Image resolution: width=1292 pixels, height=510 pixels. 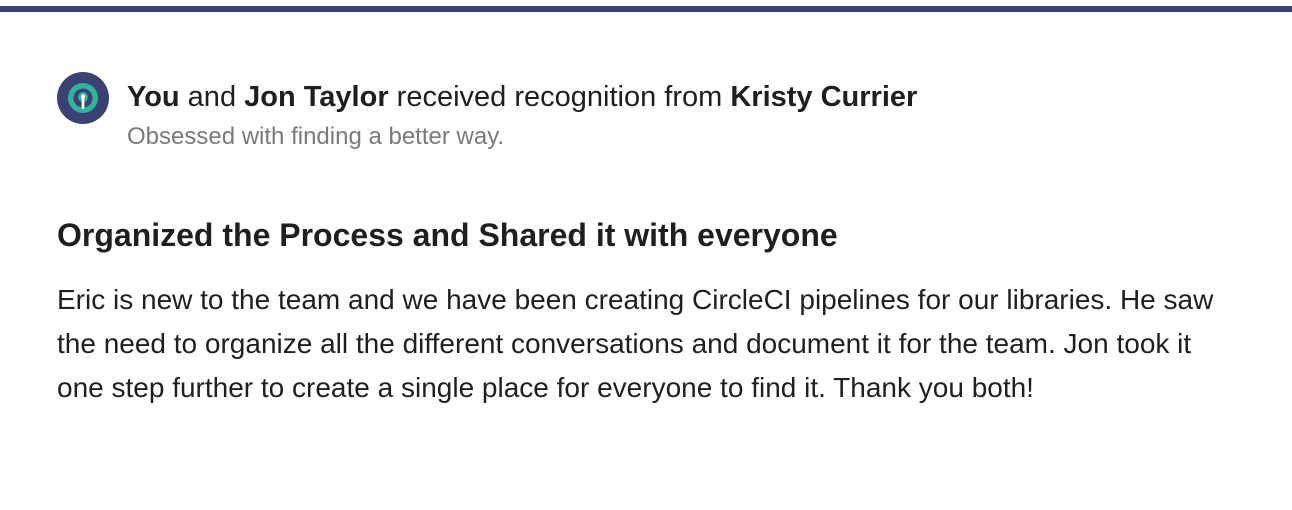 I want to click on recipient-other: Jon Taylor, so click(x=316, y=97).